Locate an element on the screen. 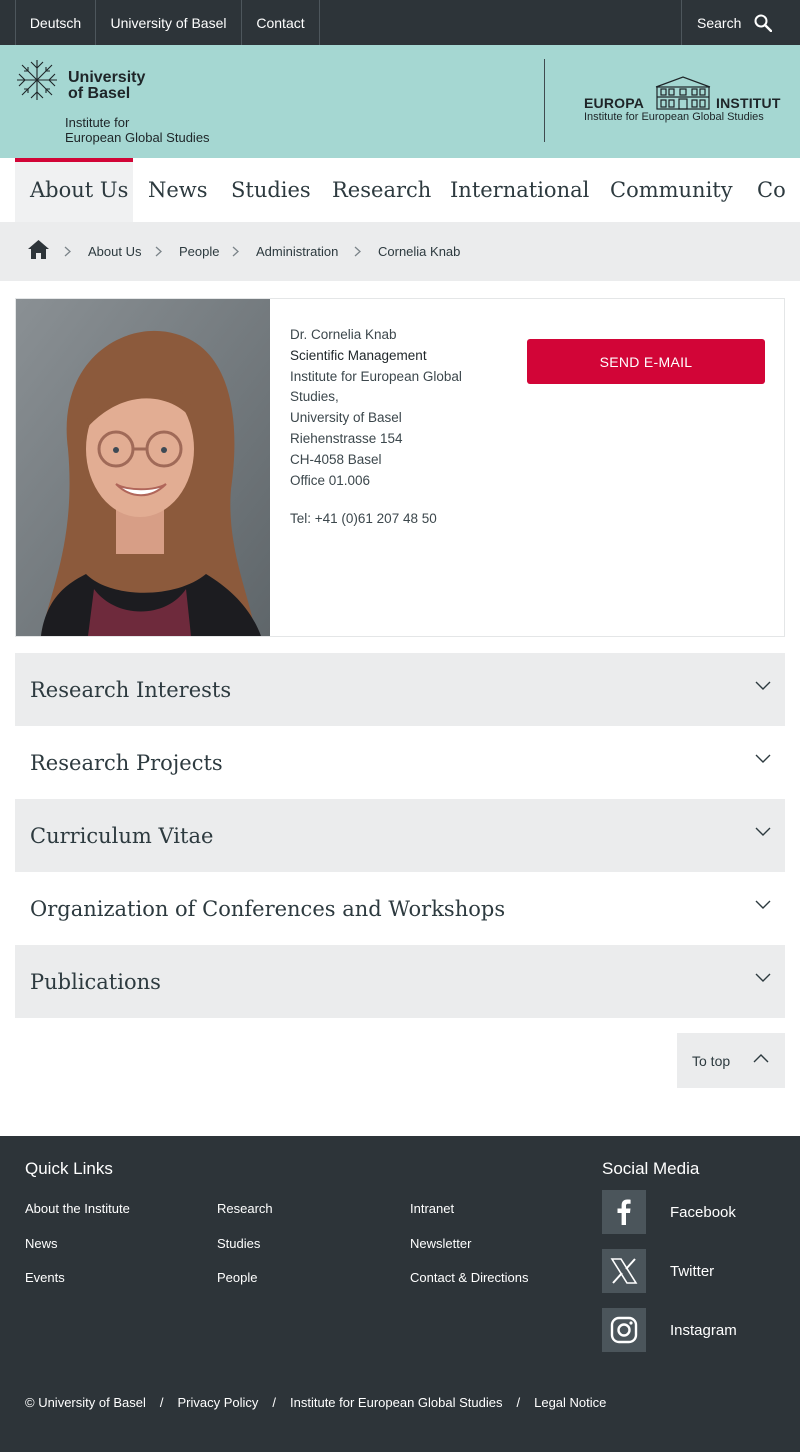 Image resolution: width=800 pixels, height=1452 pixels. europa-institut-building-logo is located at coordinates (683, 93).